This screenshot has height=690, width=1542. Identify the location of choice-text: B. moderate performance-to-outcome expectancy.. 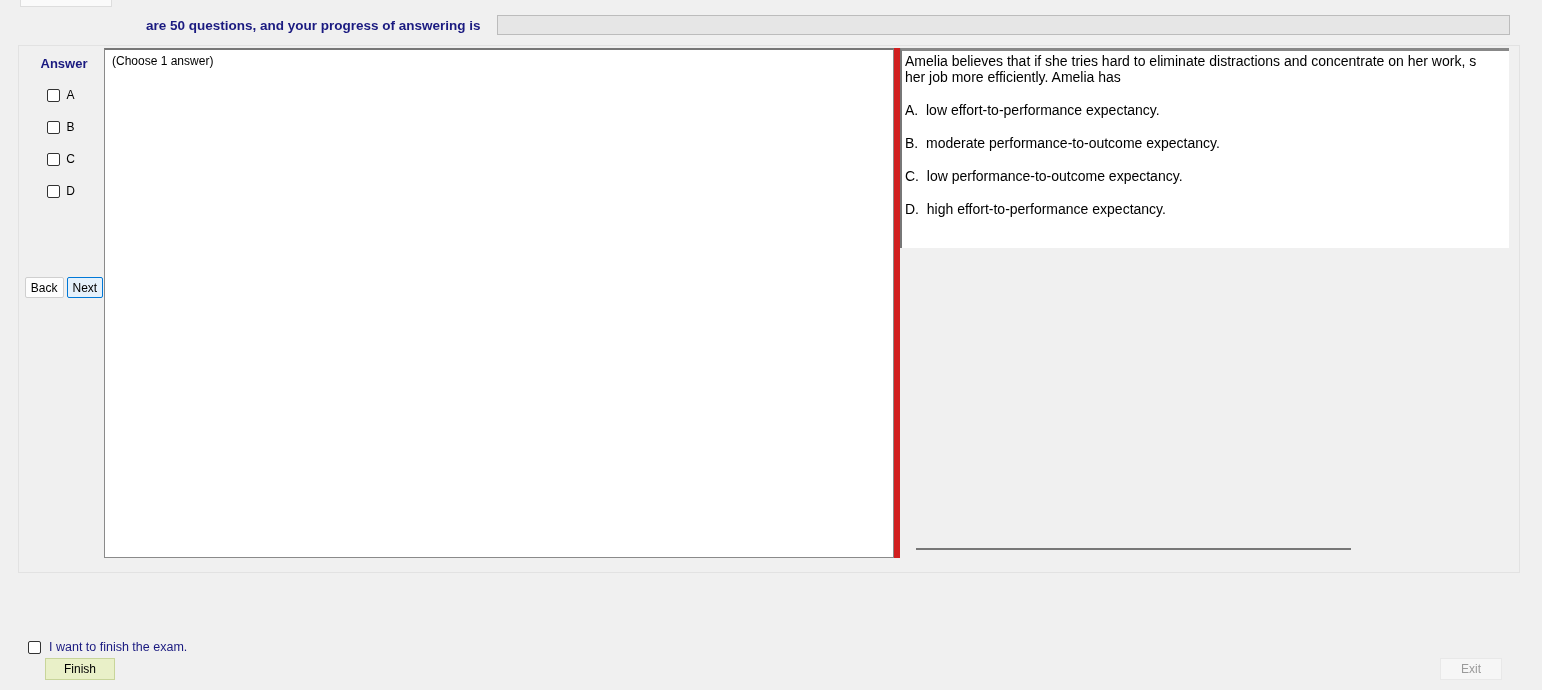
(1063, 143).